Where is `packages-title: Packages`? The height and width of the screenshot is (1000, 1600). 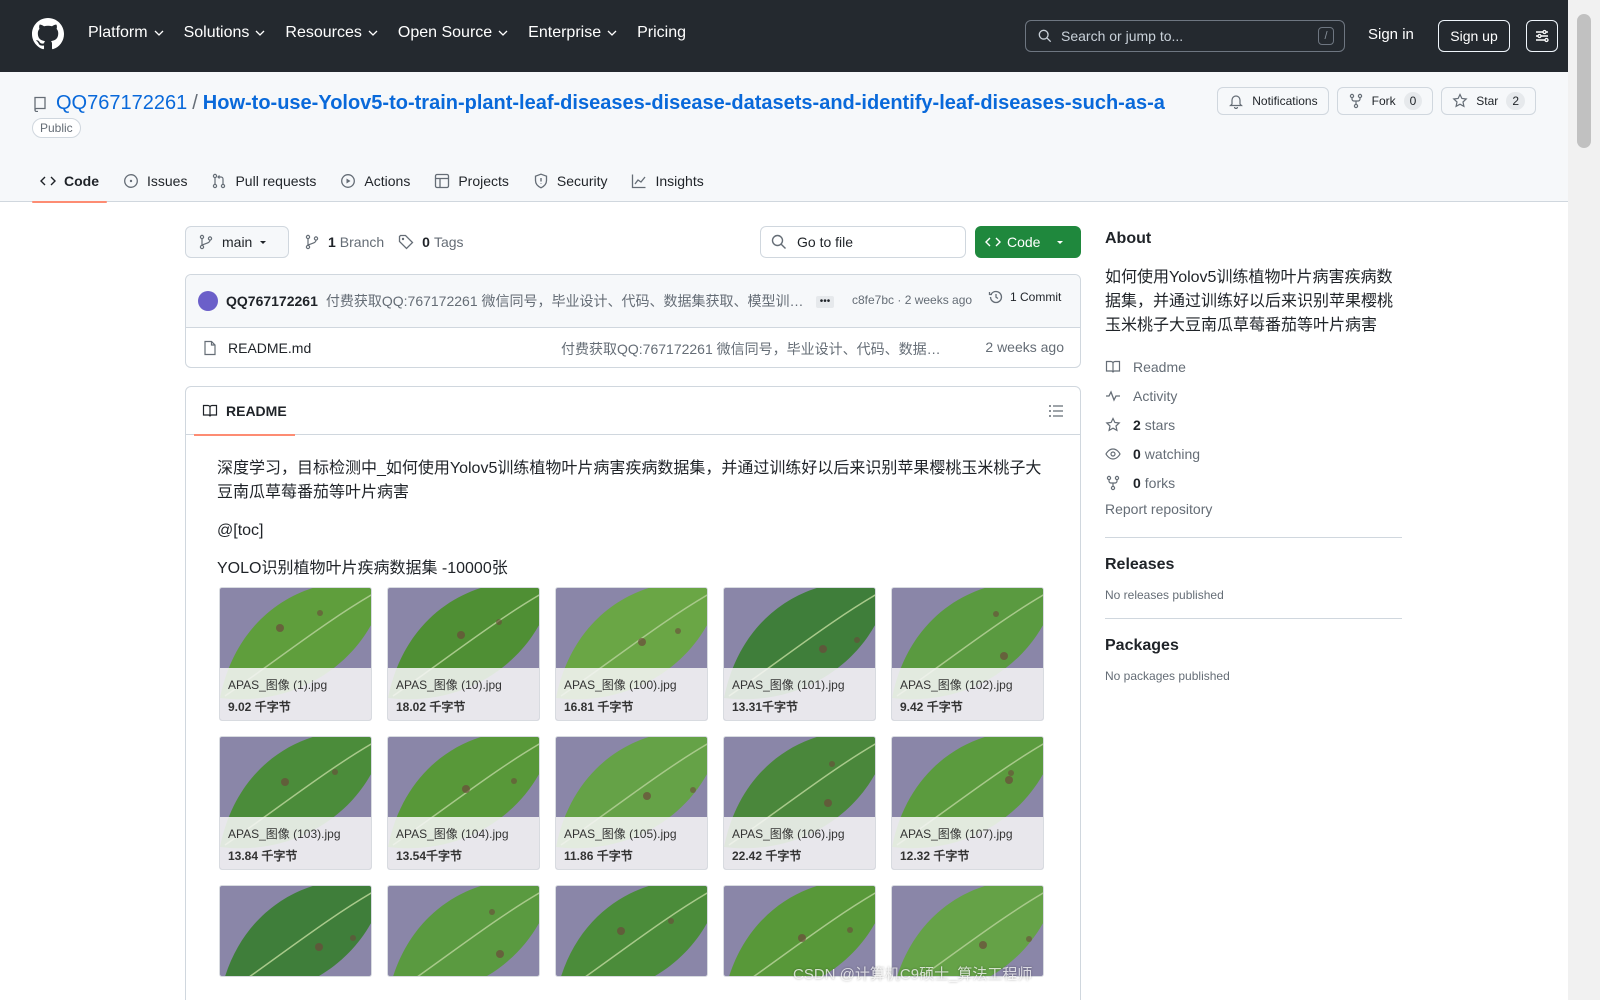
packages-title: Packages is located at coordinates (1255, 646).